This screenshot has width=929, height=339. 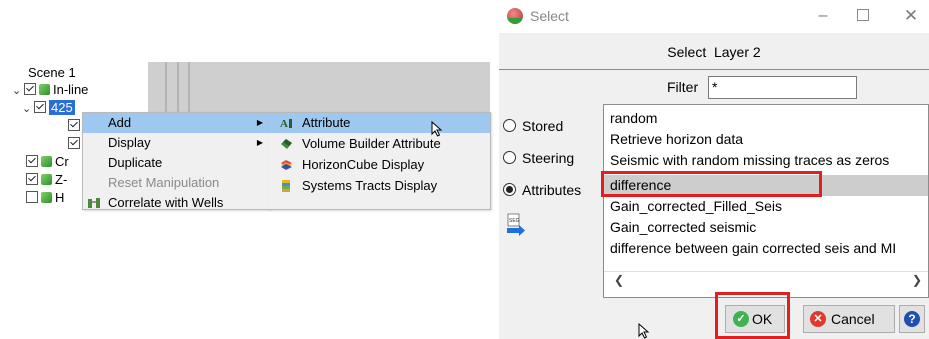 I want to click on tree-item-label: 425, so click(x=62, y=107).